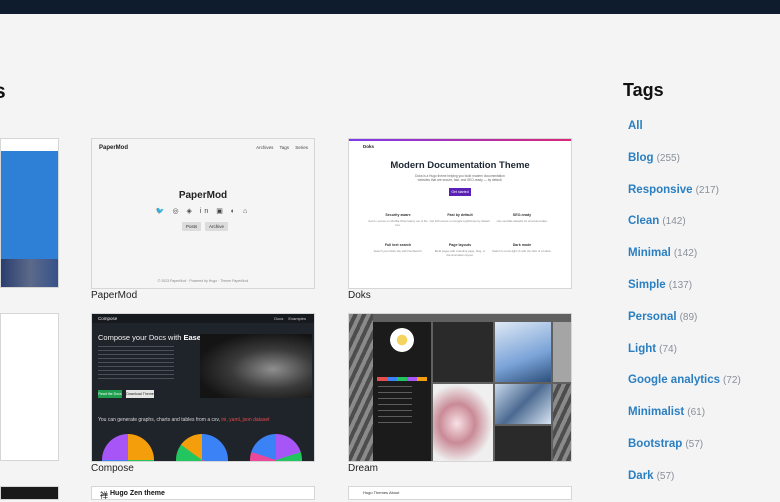 Image resolution: width=780 pixels, height=502 pixels. What do you see at coordinates (402, 379) in the screenshot?
I see `dream-tag-colors` at bounding box center [402, 379].